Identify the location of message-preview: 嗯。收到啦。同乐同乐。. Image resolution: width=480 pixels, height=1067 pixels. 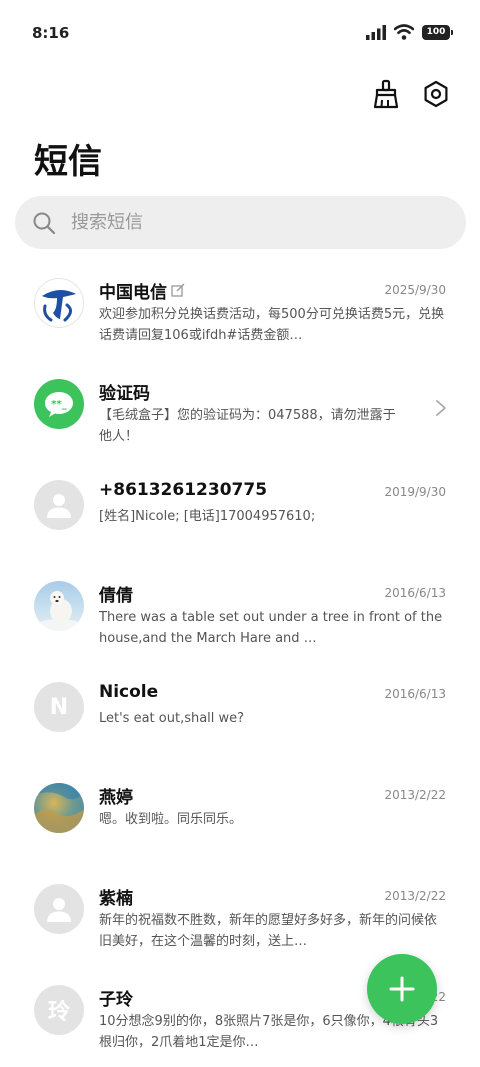
(171, 819).